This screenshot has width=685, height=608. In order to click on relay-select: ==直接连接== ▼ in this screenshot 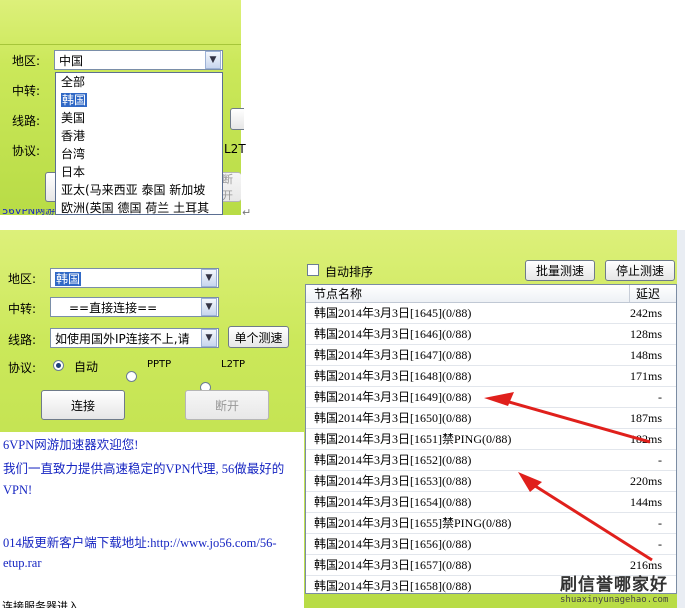, I will do `click(134, 307)`.